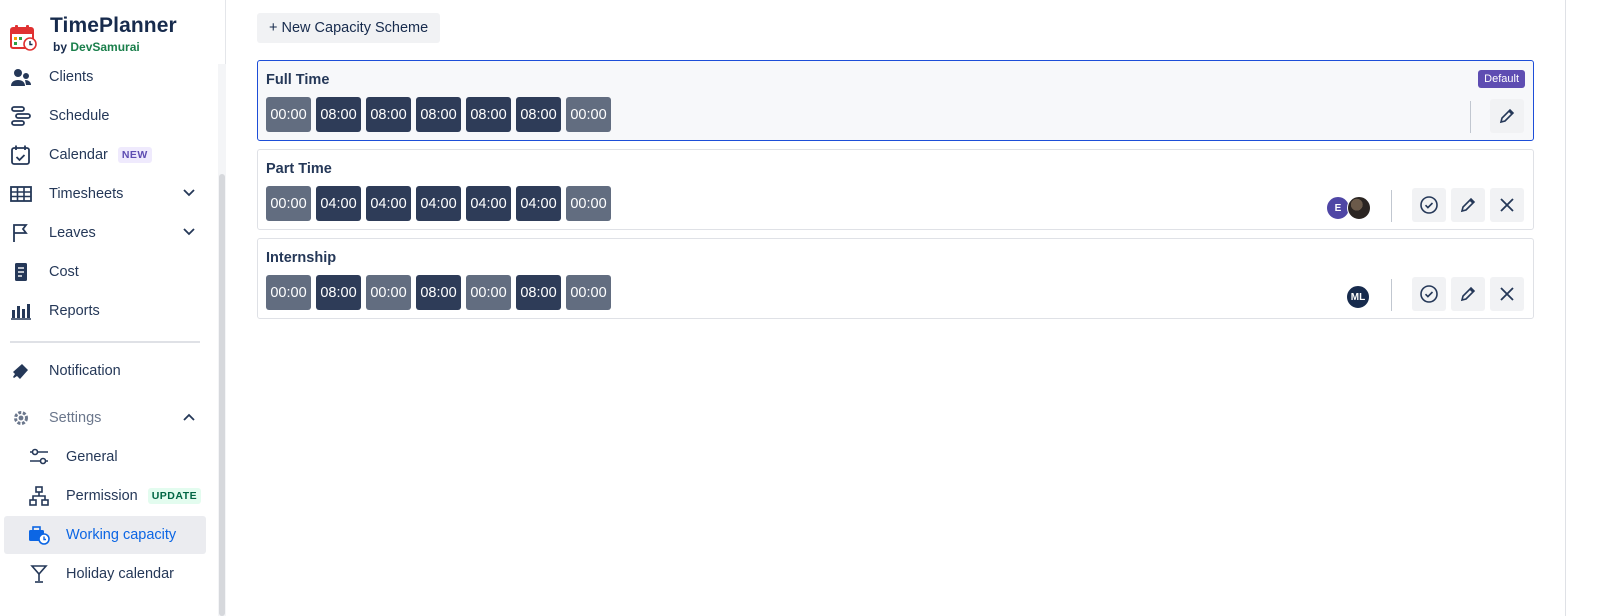 Image resolution: width=1609 pixels, height=616 pixels. Describe the element at coordinates (301, 258) in the screenshot. I see `scheme-name: Internship` at that location.